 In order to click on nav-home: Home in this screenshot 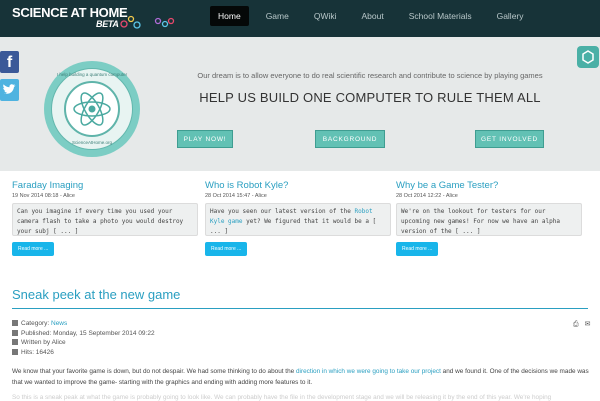, I will do `click(229, 16)`.